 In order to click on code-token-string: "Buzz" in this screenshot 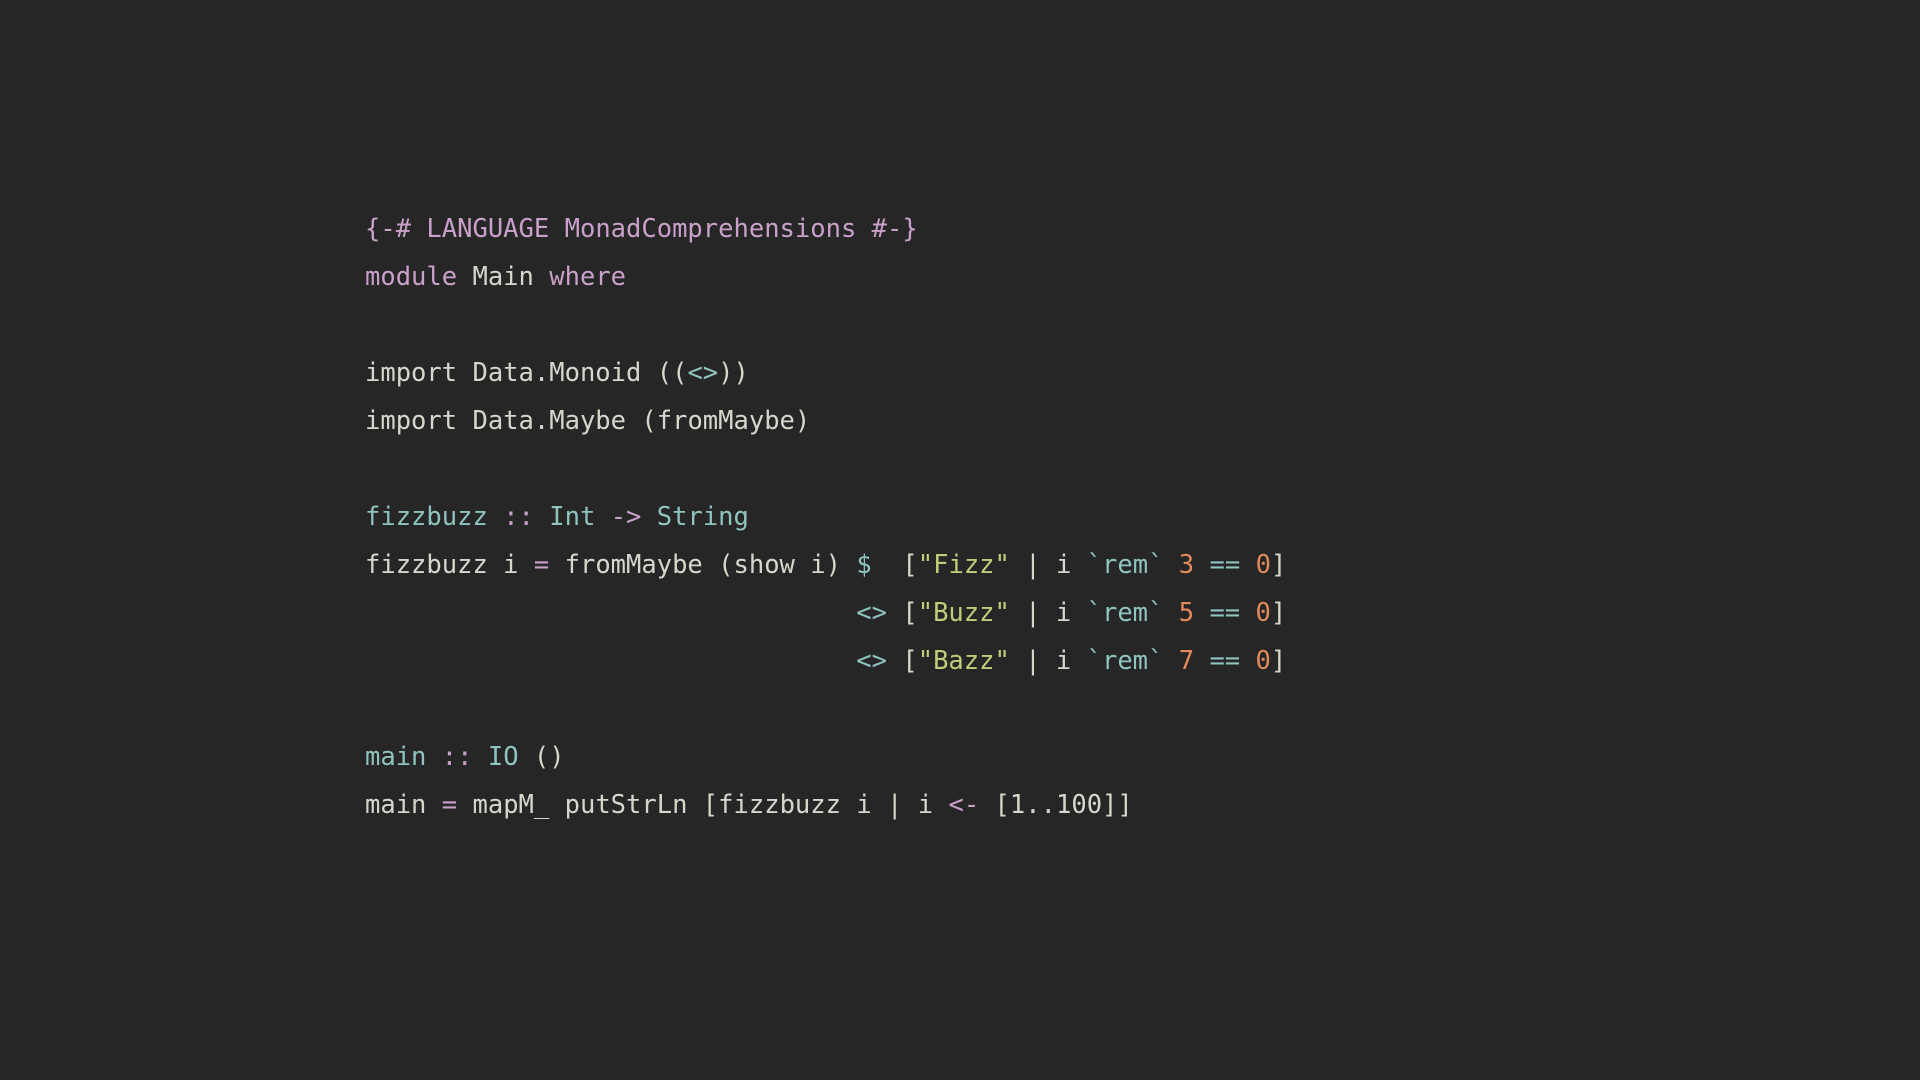, I will do `click(963, 613)`.